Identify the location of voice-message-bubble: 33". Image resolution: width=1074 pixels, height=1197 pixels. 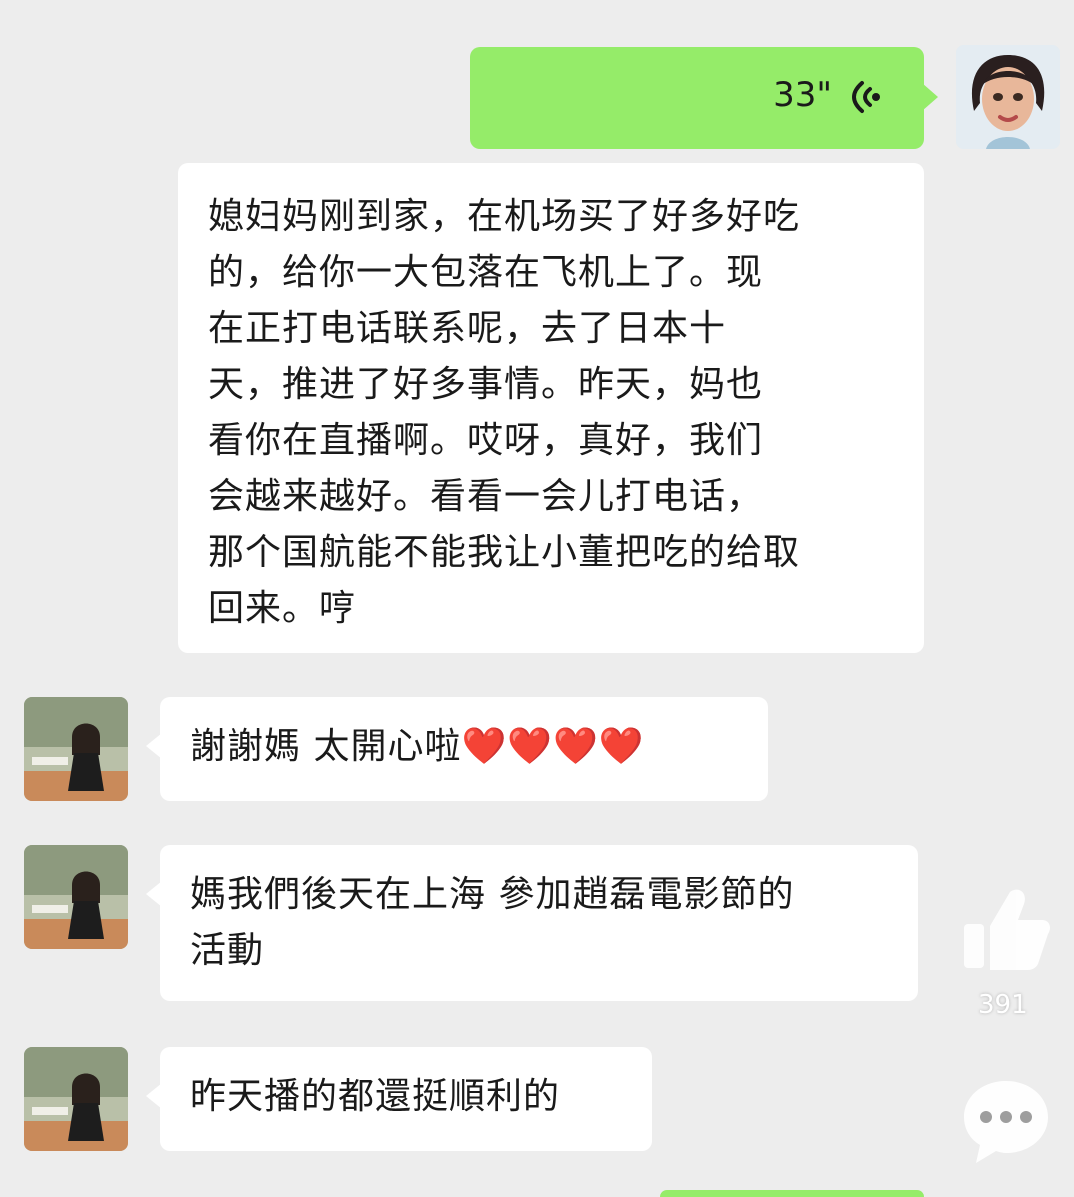
(704, 98).